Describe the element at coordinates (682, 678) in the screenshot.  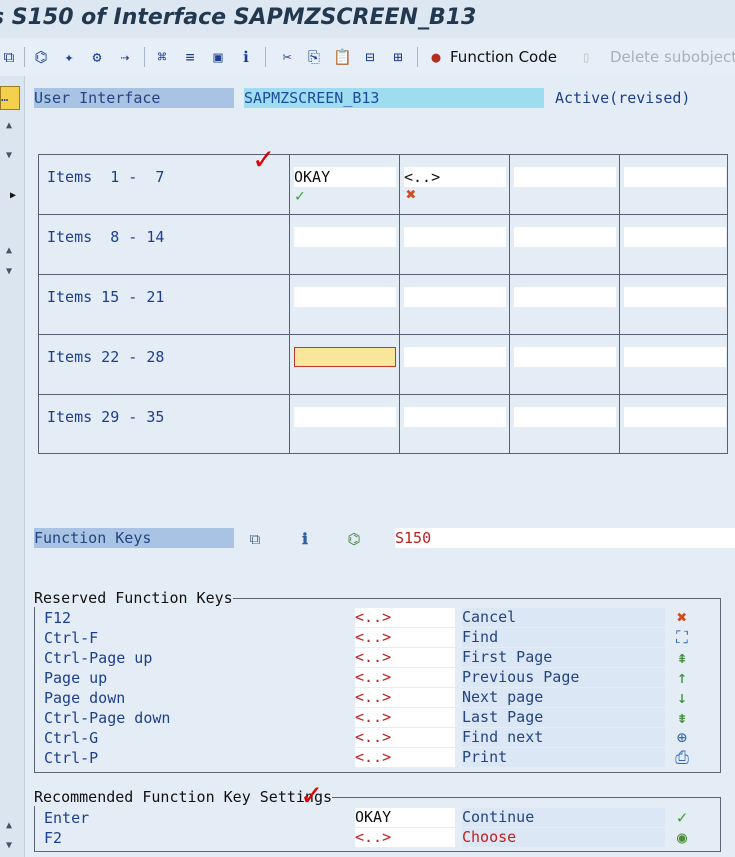
I see `previous-page-icon: ↑` at that location.